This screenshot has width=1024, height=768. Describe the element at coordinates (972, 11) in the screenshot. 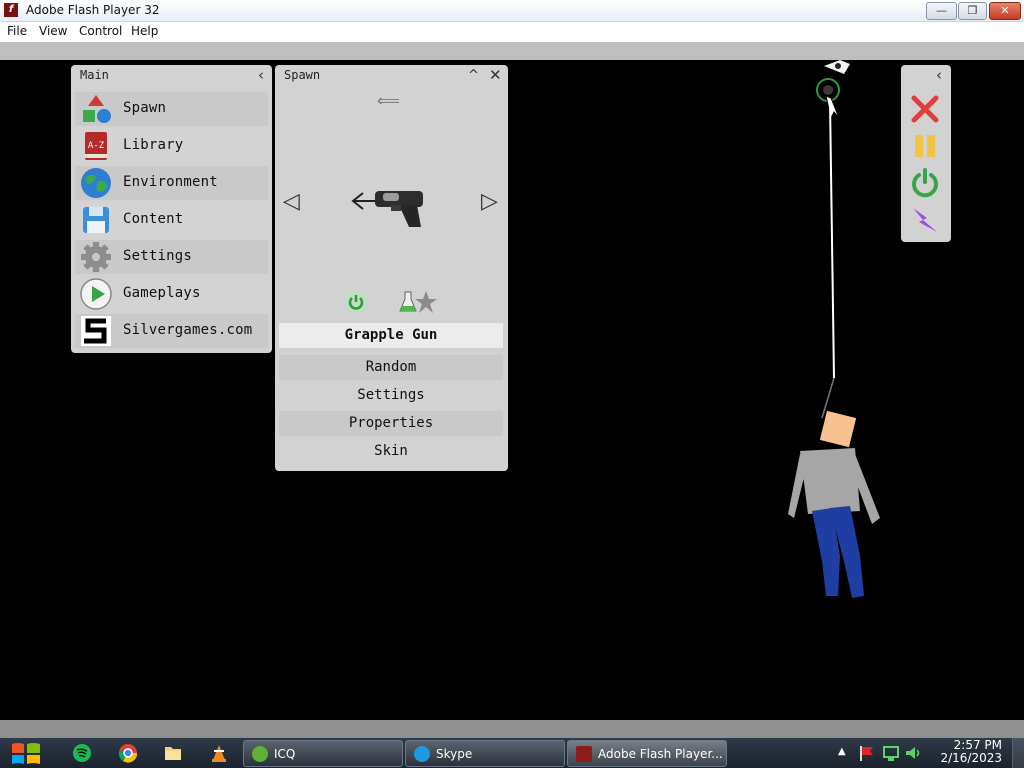

I see `restore-button: ❐` at that location.